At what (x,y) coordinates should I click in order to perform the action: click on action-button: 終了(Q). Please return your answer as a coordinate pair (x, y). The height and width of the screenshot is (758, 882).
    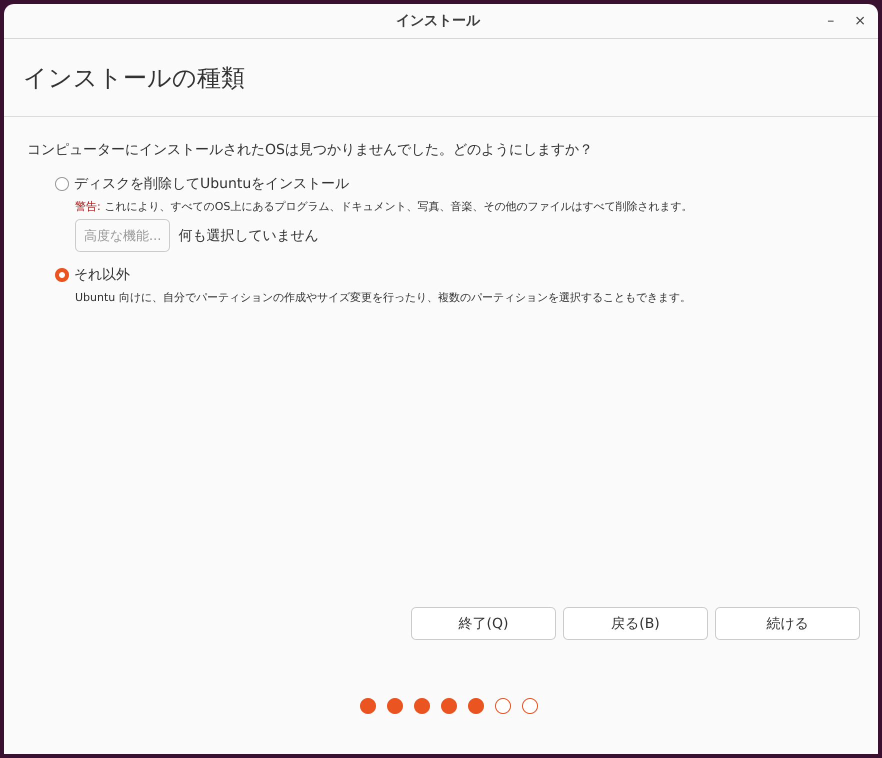
    Looking at the image, I should click on (483, 623).